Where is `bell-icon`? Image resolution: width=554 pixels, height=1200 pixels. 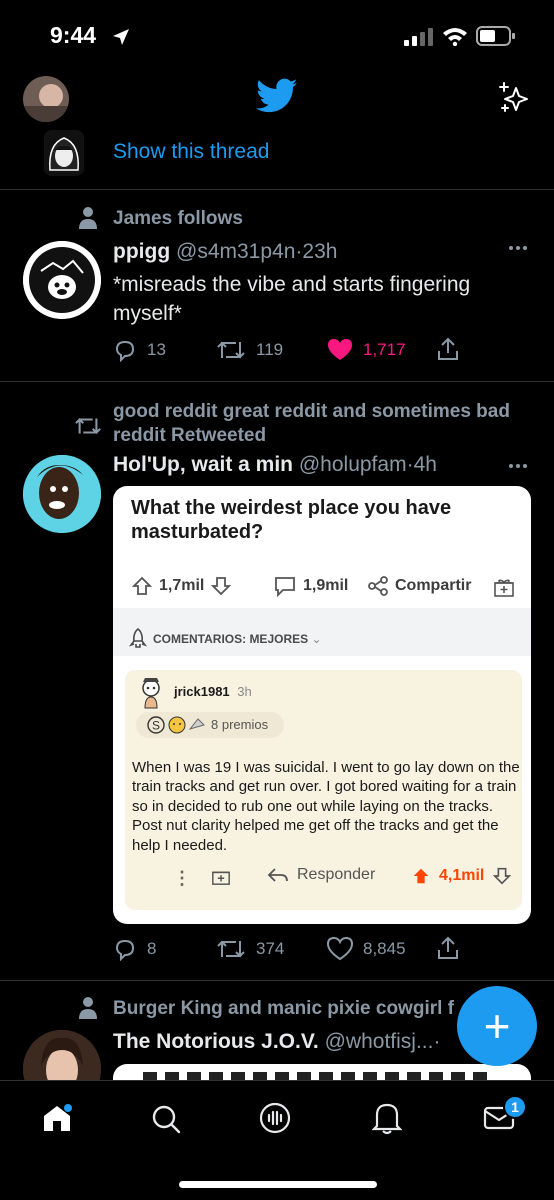 bell-icon is located at coordinates (387, 1118).